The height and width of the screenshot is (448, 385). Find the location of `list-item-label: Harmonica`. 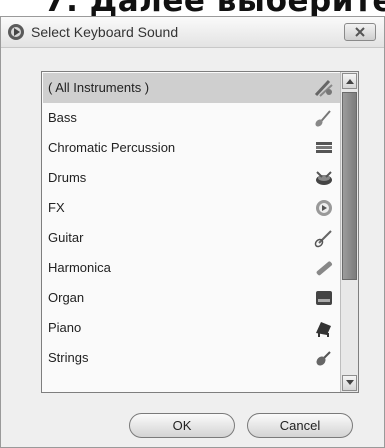

list-item-label: Harmonica is located at coordinates (79, 267).